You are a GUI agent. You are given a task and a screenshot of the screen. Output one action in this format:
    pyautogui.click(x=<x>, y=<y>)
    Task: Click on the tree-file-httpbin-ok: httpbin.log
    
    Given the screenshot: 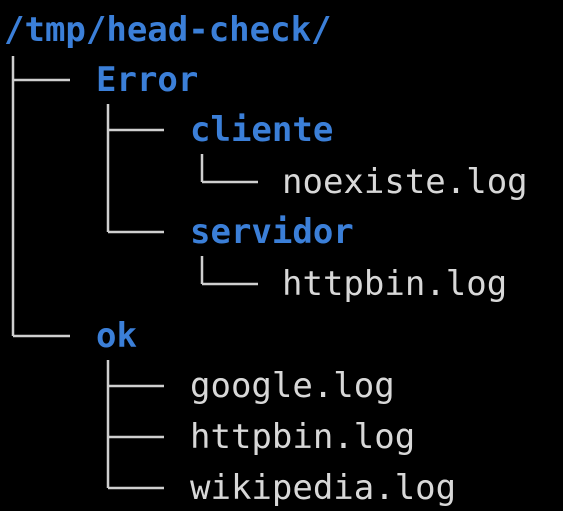 What is the action you would take?
    pyautogui.click(x=303, y=437)
    